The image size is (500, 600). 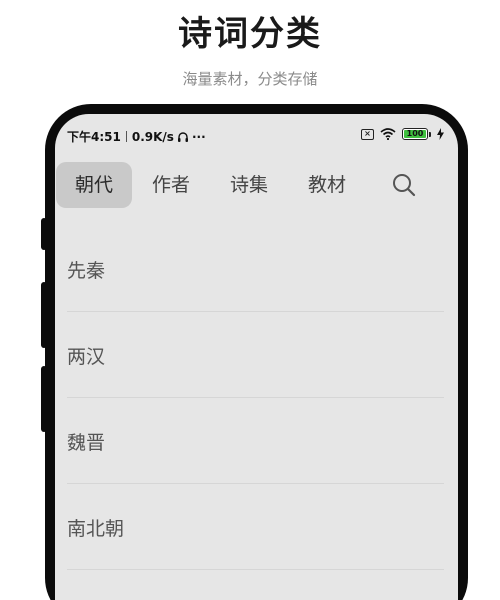 What do you see at coordinates (255, 441) in the screenshot?
I see `list-item: 魏晋` at bounding box center [255, 441].